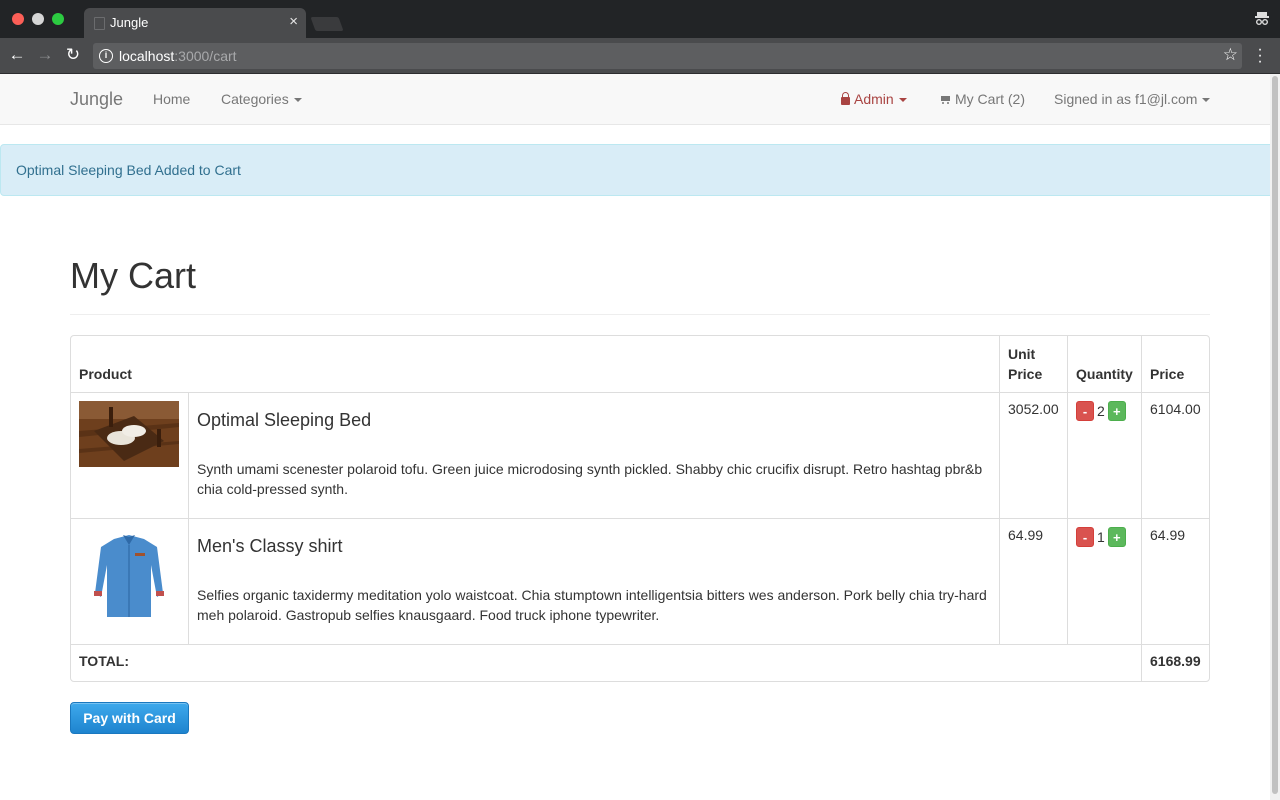 This screenshot has height=800, width=1280. What do you see at coordinates (99, 23) in the screenshot?
I see `page-favicon-icon` at bounding box center [99, 23].